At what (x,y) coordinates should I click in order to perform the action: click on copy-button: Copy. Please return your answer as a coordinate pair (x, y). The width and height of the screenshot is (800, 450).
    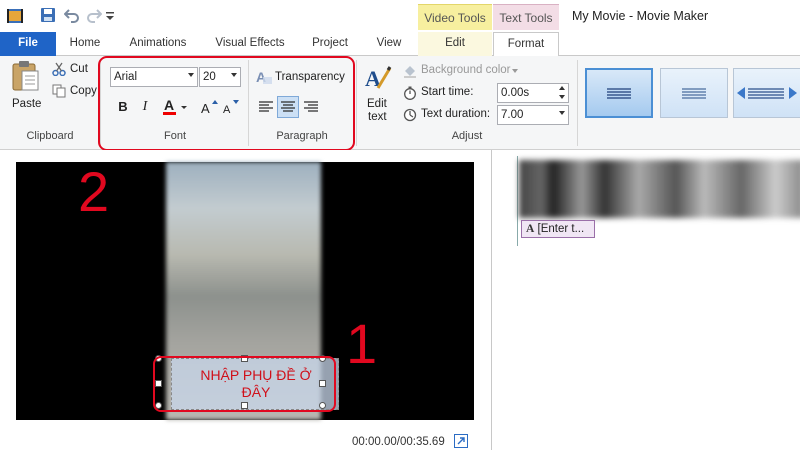
    Looking at the image, I should click on (83, 91).